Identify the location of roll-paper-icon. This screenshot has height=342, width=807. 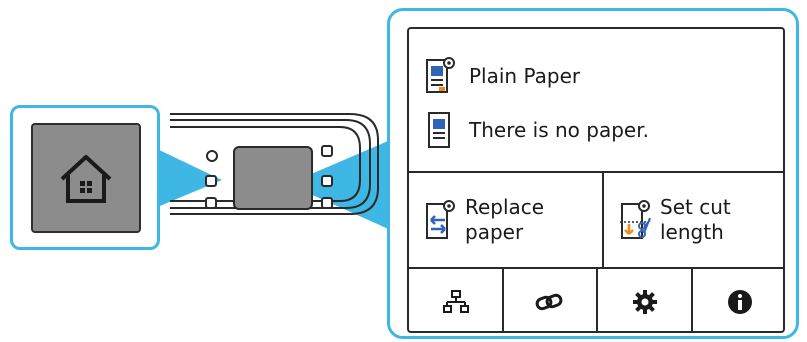
(440, 75).